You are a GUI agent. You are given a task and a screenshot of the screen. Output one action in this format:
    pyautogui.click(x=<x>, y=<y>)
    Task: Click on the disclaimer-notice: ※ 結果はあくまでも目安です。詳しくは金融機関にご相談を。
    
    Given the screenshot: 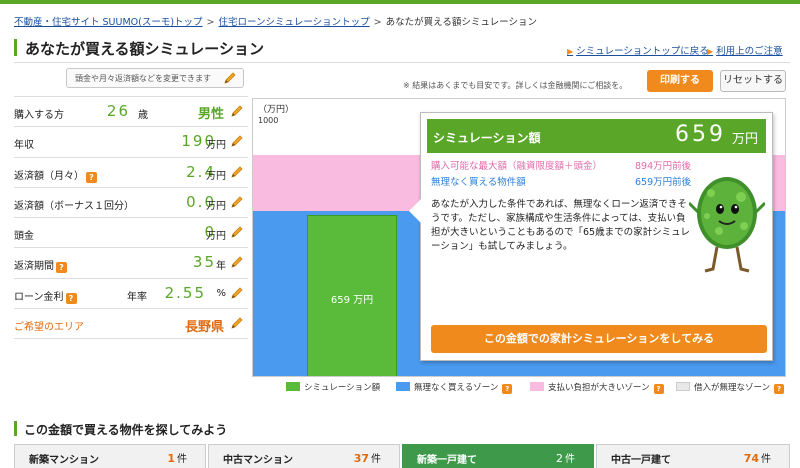 What is the action you would take?
    pyautogui.click(x=515, y=85)
    